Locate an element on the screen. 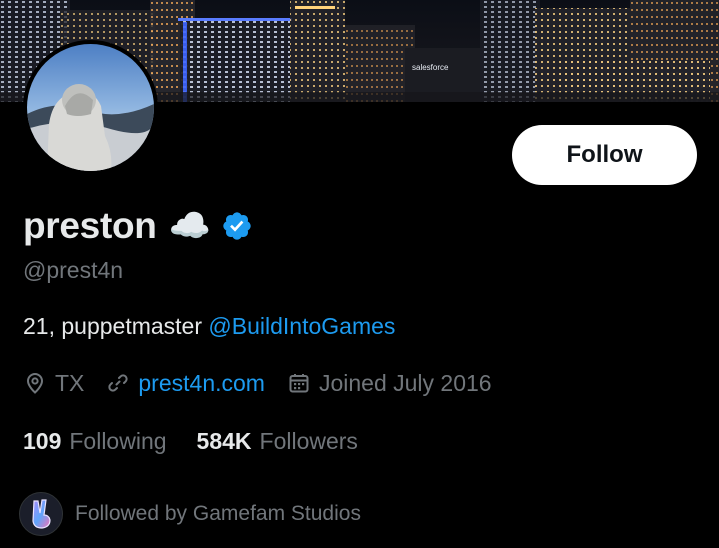  bio-mention-link: @BuildIntoGames is located at coordinates (301, 326).